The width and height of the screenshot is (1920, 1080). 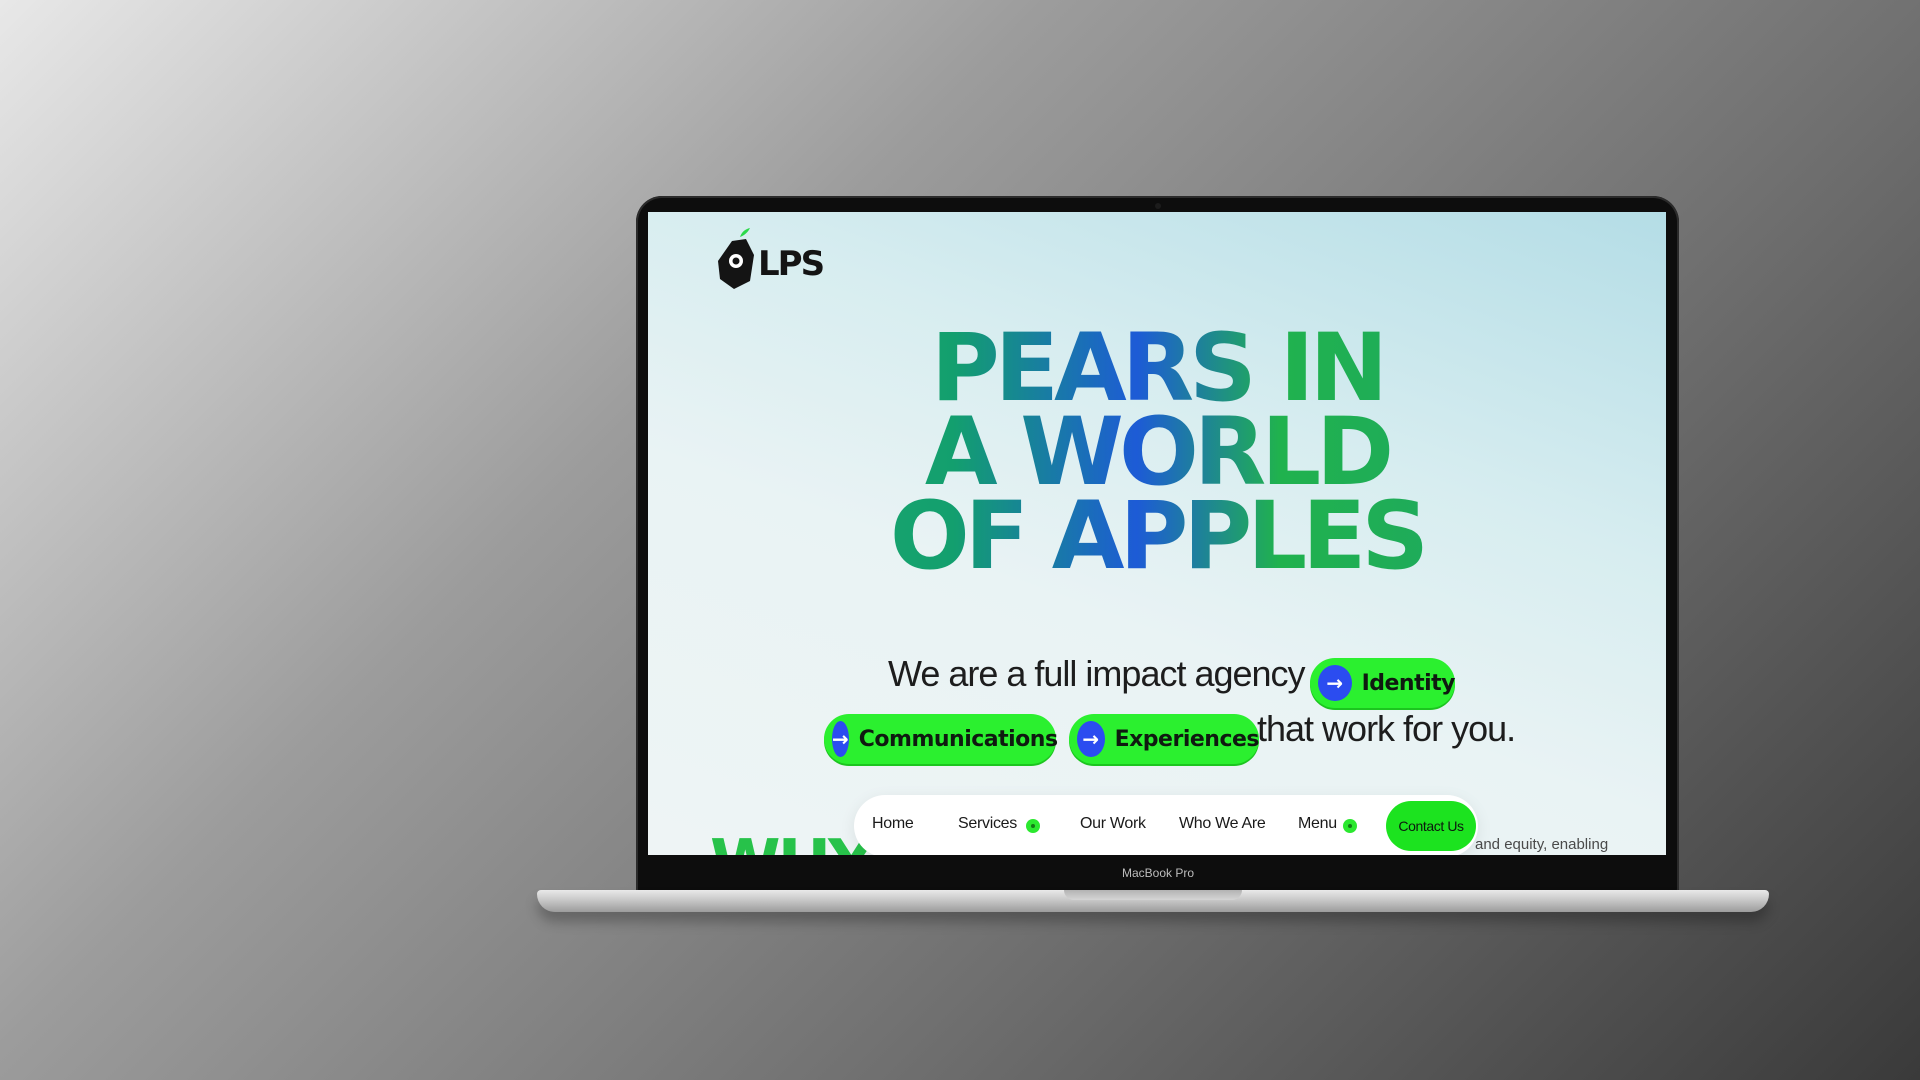 I want to click on device-model-label: MacBook Pro, so click(x=1158, y=873).